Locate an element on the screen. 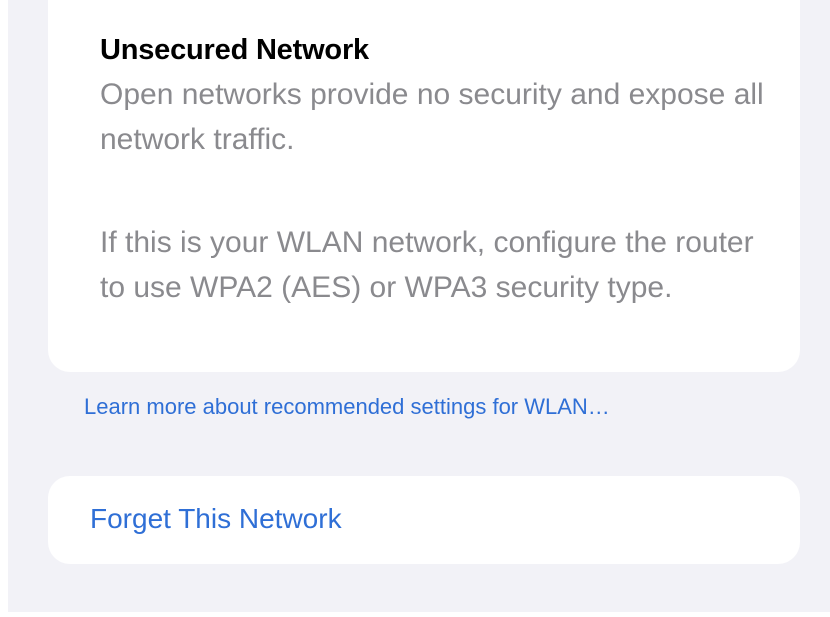 The image size is (830, 617). forget-network-label: Forget This Network is located at coordinates (216, 518).